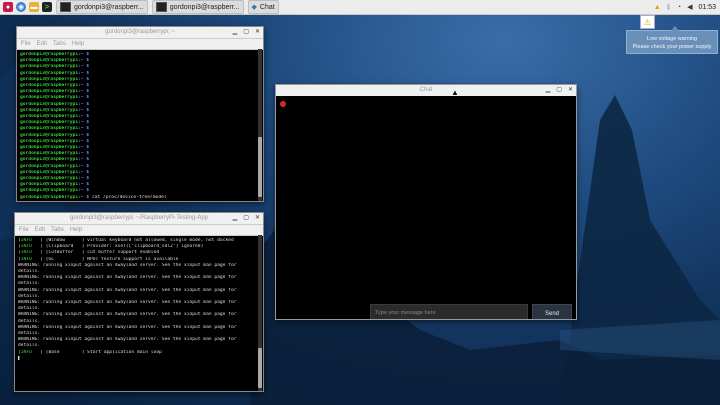 This screenshot has width=720, height=405. What do you see at coordinates (19, 358) in the screenshot?
I see `terminal-cursor: ▌` at bounding box center [19, 358].